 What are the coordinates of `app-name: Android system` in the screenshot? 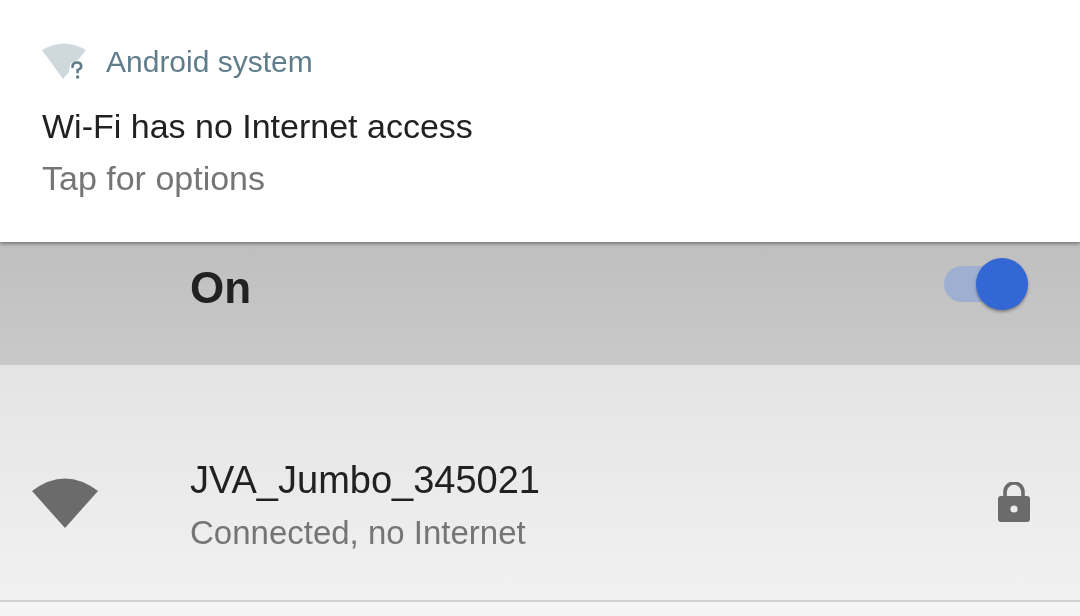 It's located at (209, 61).